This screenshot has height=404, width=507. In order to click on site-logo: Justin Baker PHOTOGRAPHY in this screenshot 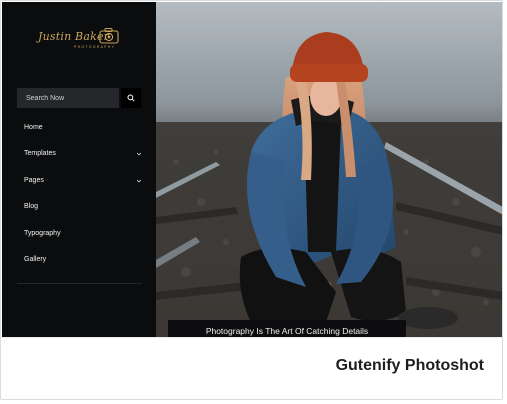, I will do `click(80, 40)`.